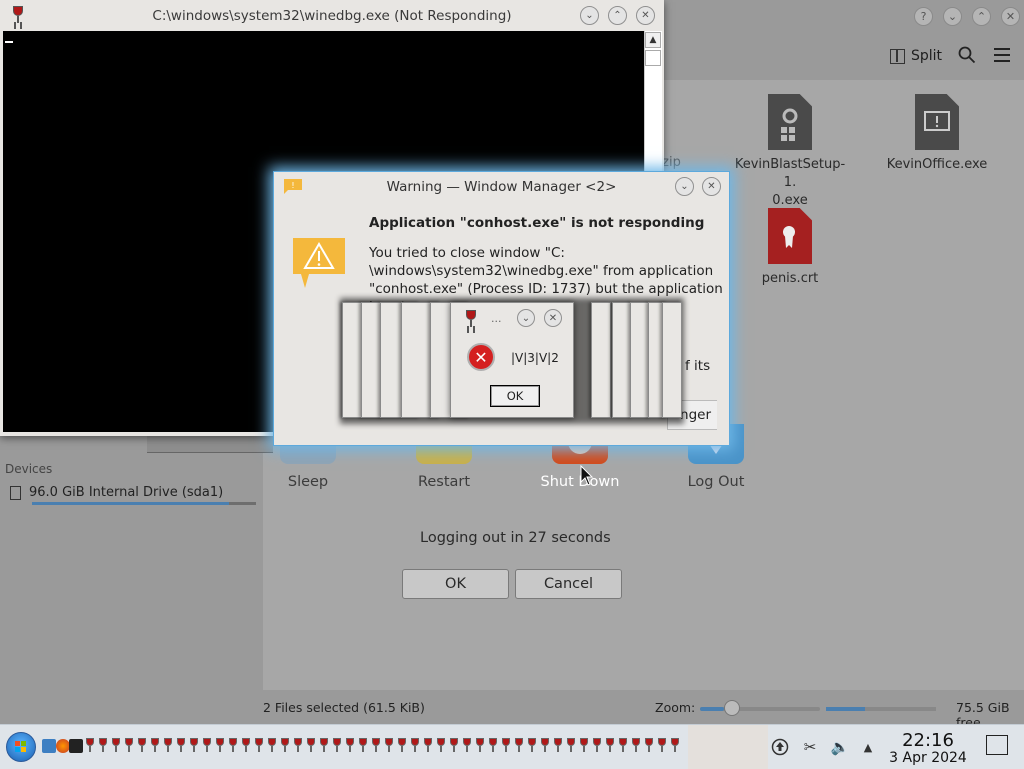 The height and width of the screenshot is (769, 1024). Describe the element at coordinates (967, 55) in the screenshot. I see `search-icon` at that location.